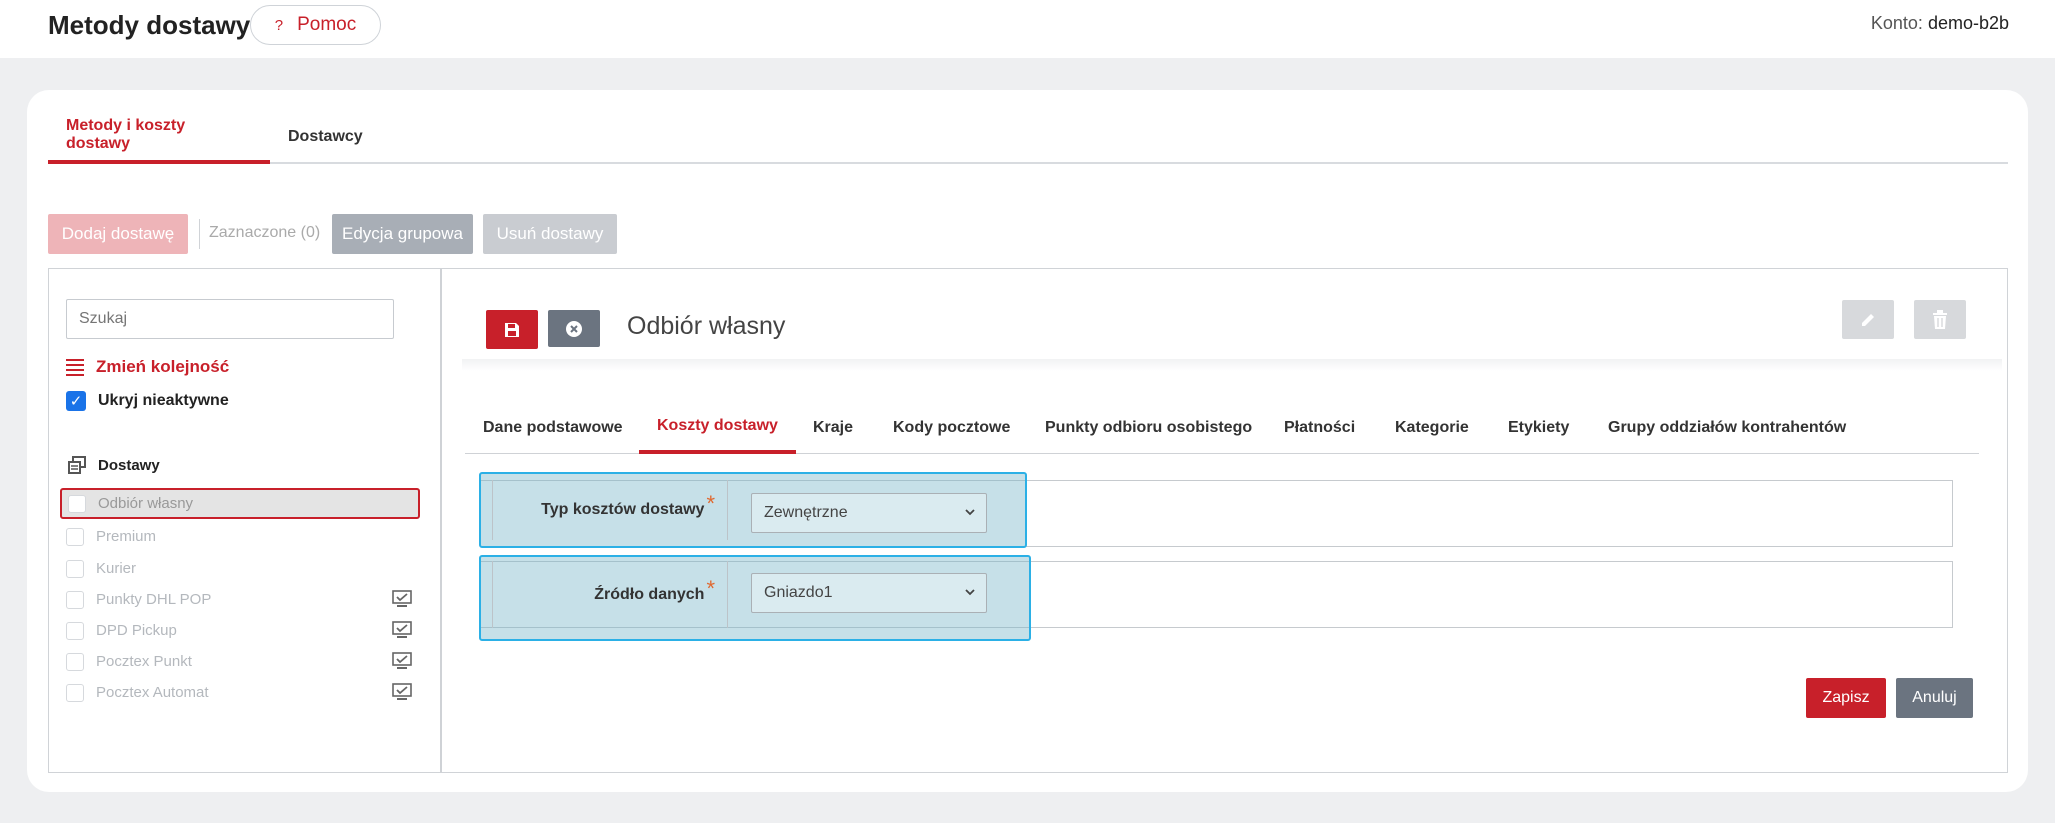  What do you see at coordinates (230, 319) in the screenshot?
I see `search-input` at bounding box center [230, 319].